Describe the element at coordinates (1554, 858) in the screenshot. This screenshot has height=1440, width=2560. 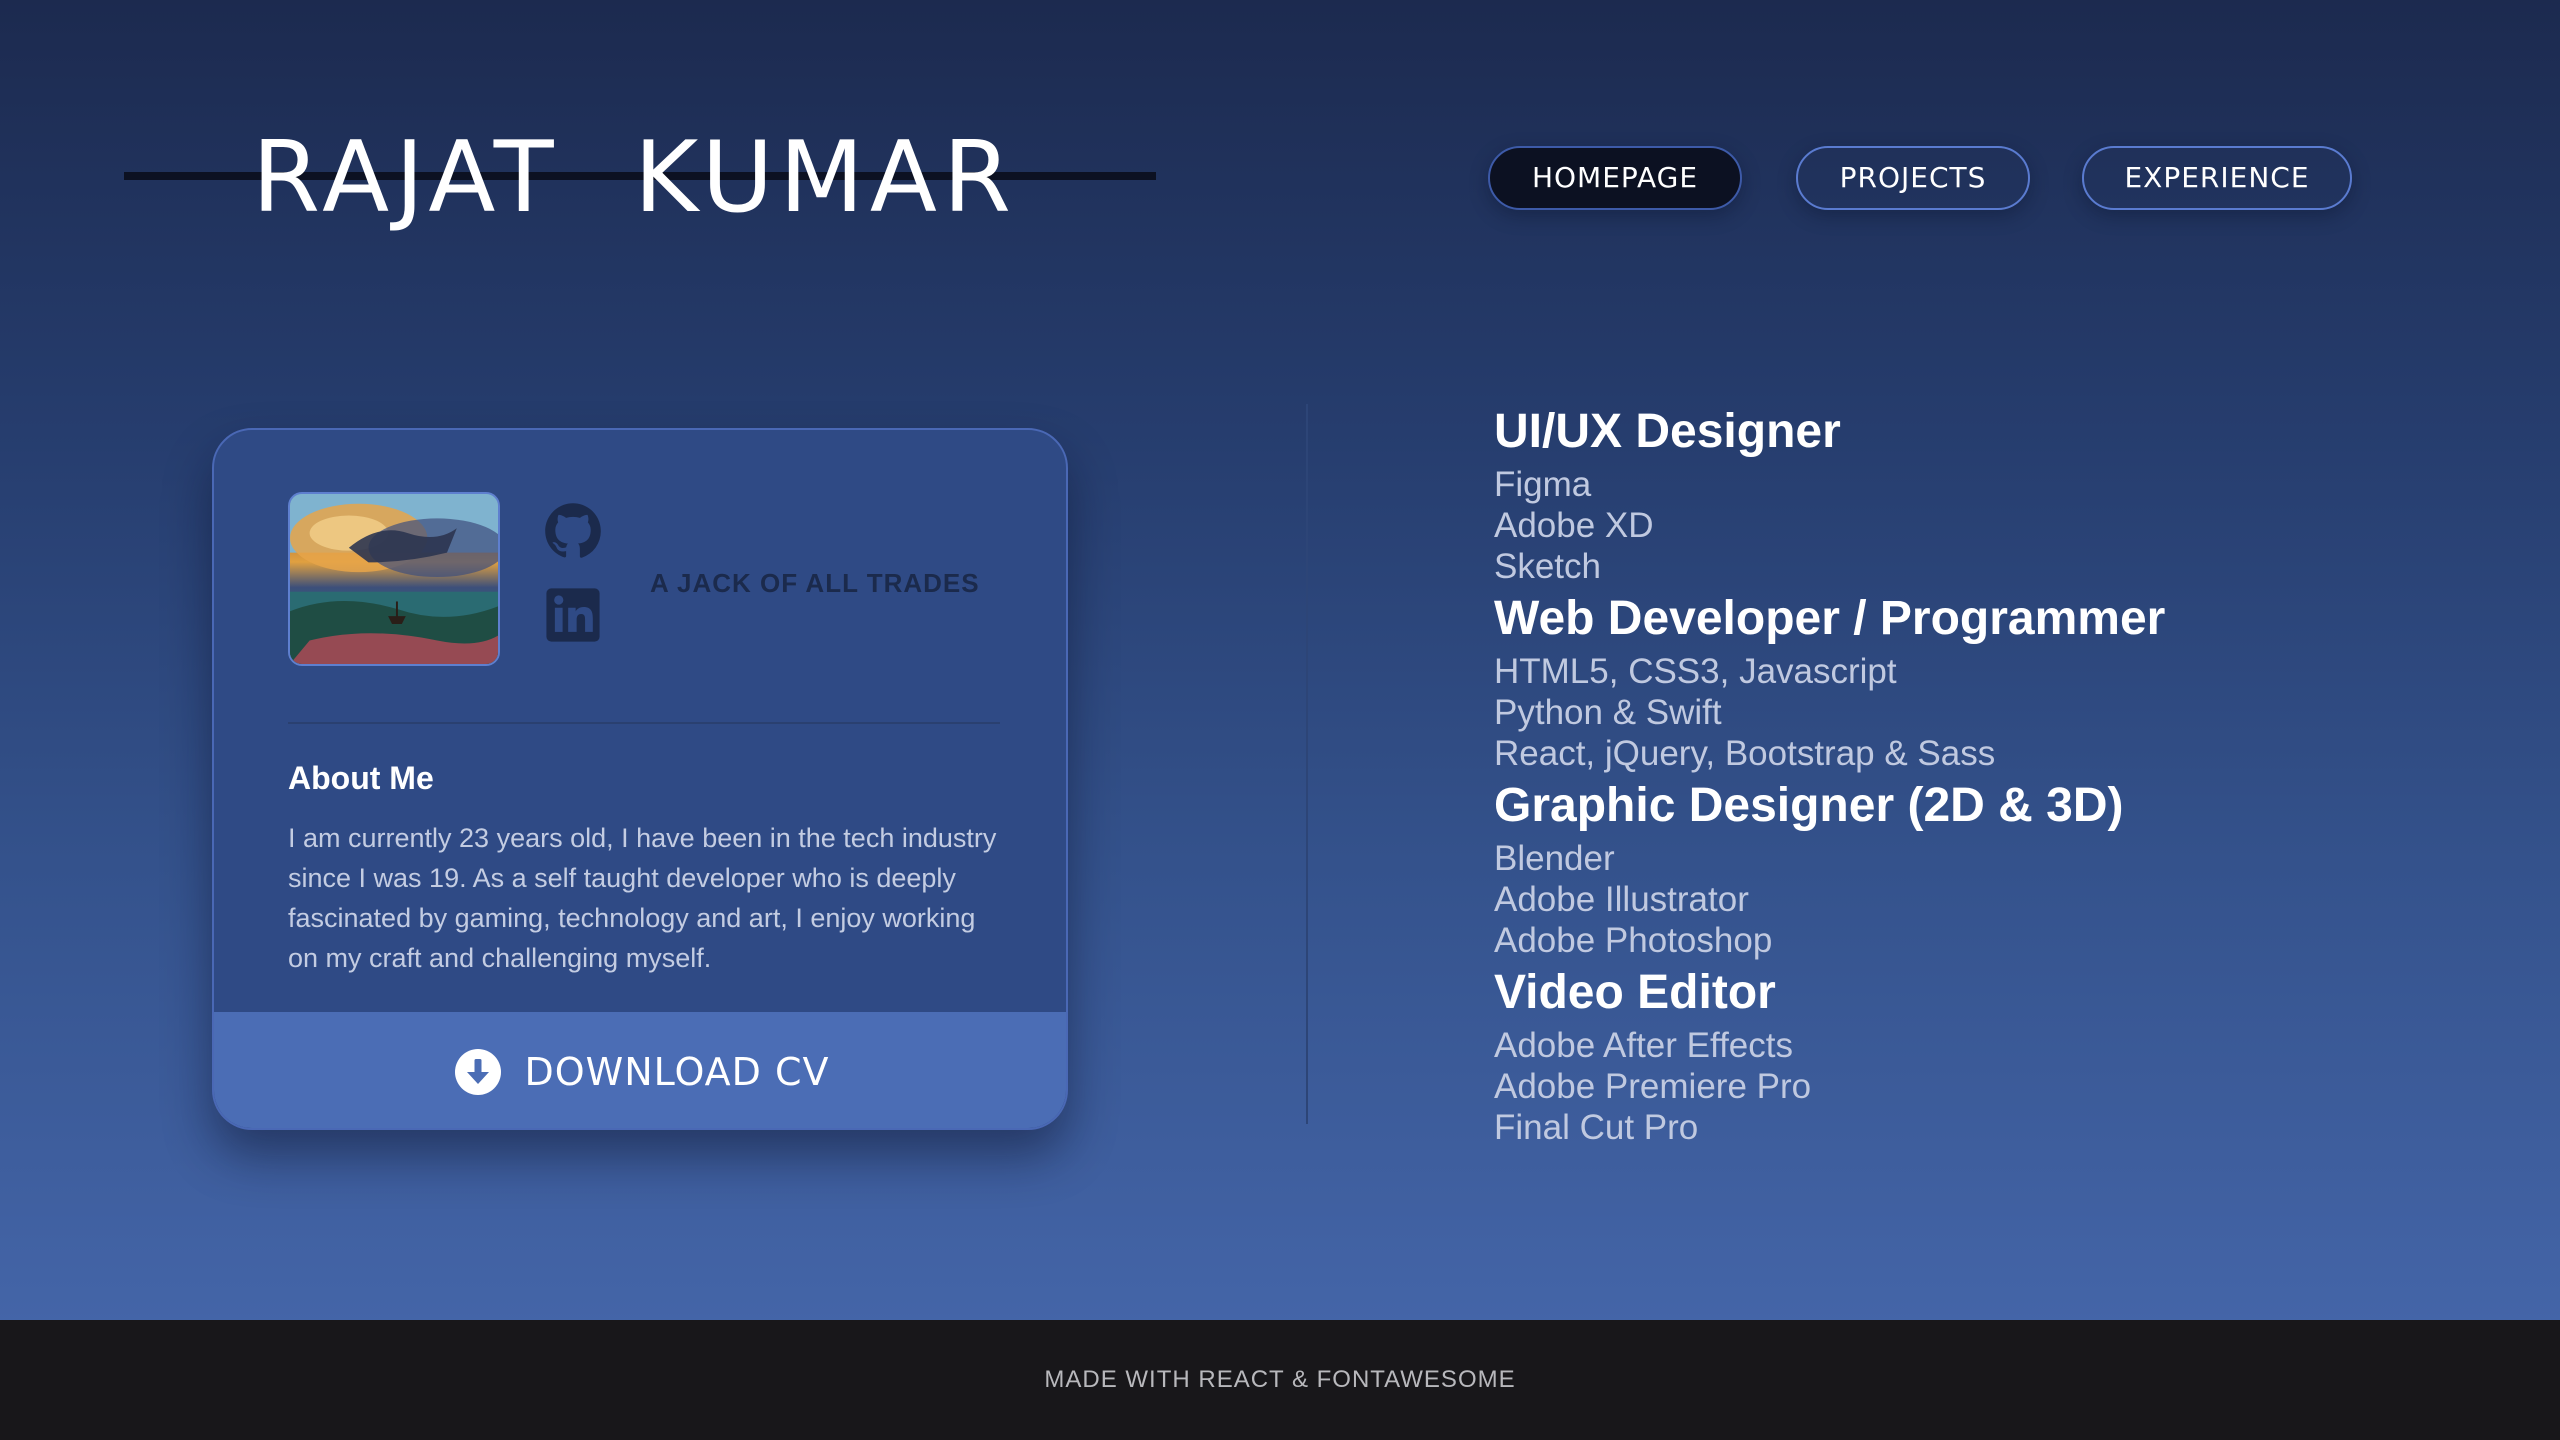
I see `skill-item: Blender` at that location.